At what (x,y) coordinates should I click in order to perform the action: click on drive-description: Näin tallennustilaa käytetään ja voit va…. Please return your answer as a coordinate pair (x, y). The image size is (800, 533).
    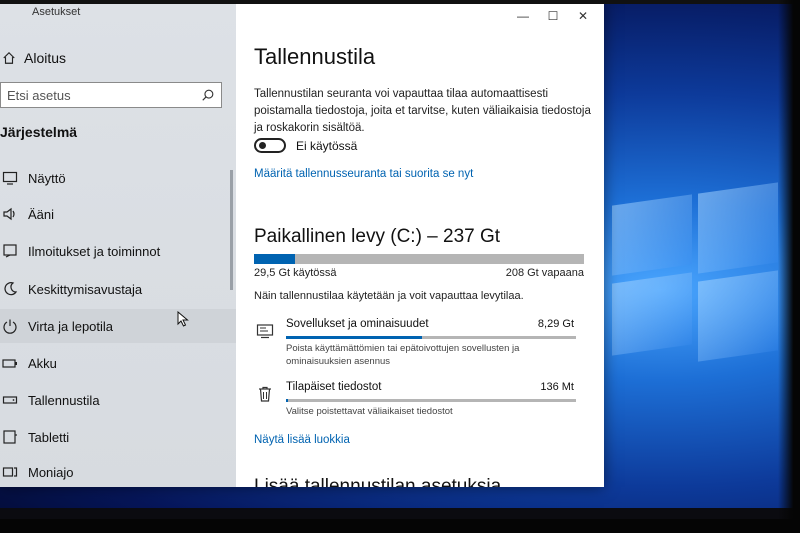
    Looking at the image, I should click on (389, 296).